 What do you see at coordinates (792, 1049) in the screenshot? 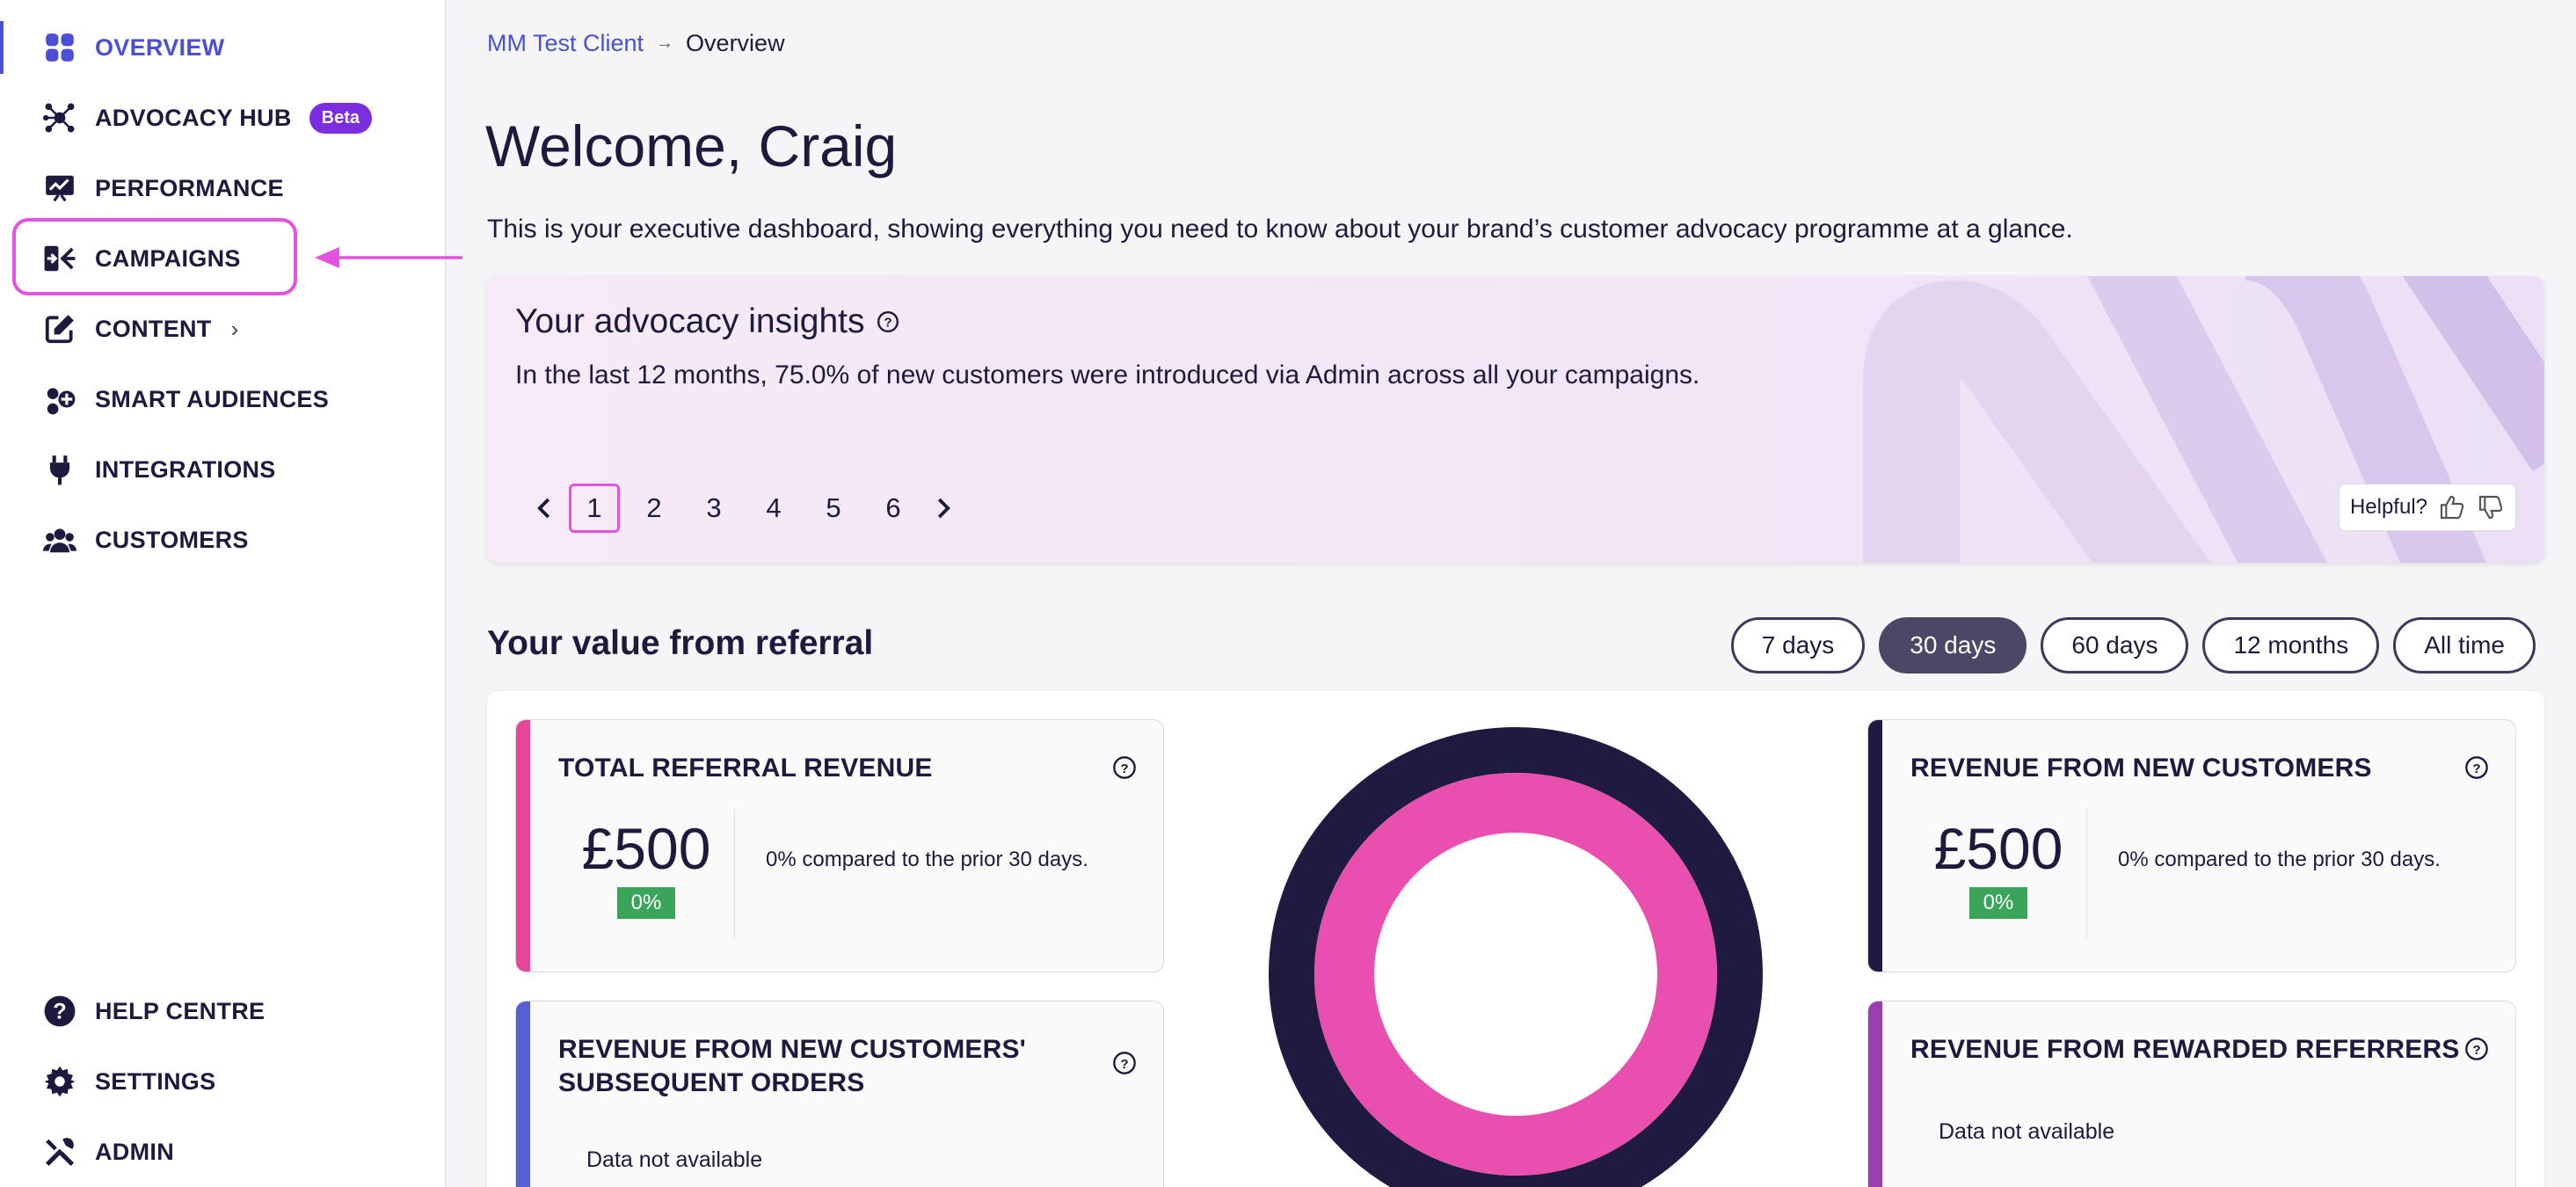
I see `card-title-line: REVENUE FROM NEW CUSTOMERS'` at bounding box center [792, 1049].